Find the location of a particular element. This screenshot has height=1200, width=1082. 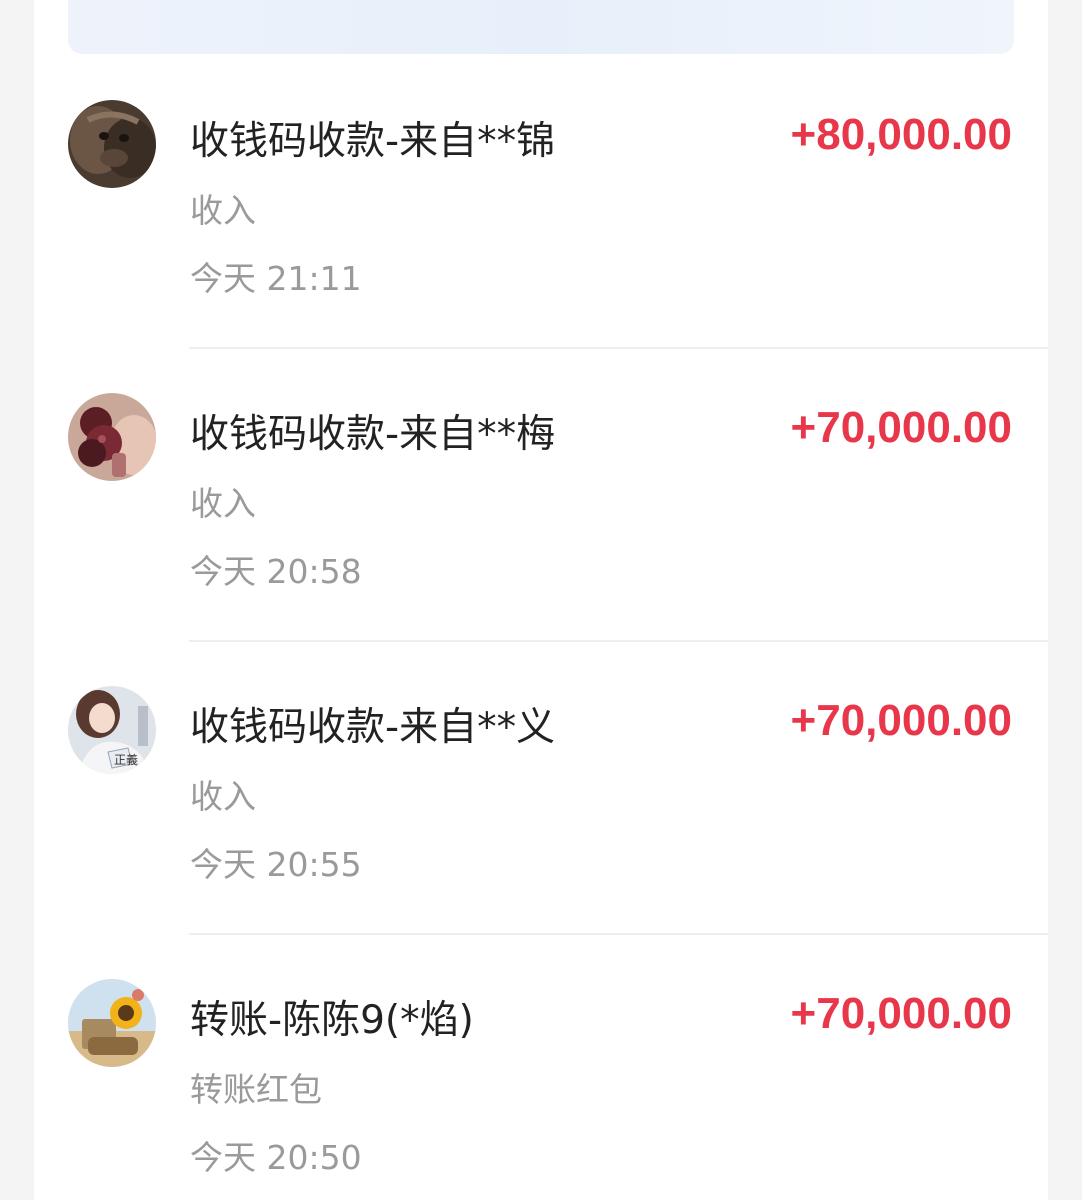

transaction-time: 今天 20:58 is located at coordinates (276, 571).